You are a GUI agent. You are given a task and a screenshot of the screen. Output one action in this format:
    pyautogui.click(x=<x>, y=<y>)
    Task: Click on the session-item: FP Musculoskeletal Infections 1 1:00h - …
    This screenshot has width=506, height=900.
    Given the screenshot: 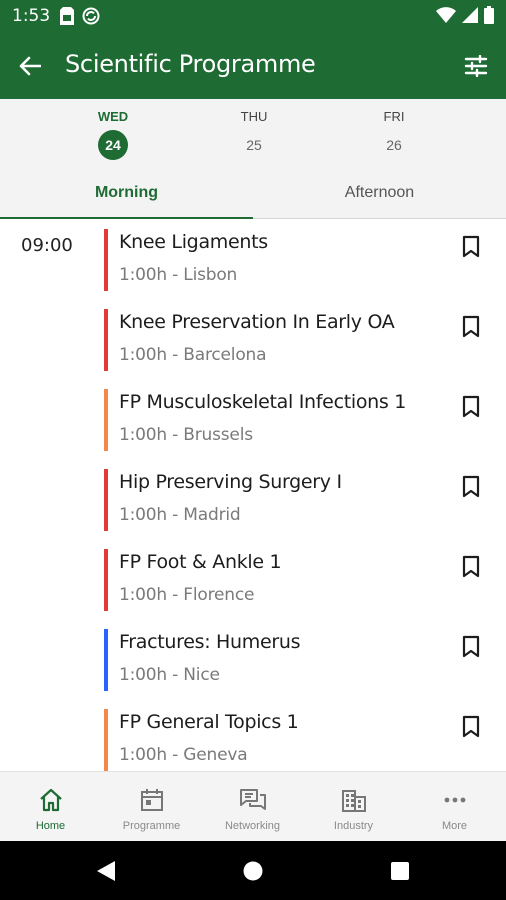 What is the action you would take?
    pyautogui.click(x=305, y=420)
    